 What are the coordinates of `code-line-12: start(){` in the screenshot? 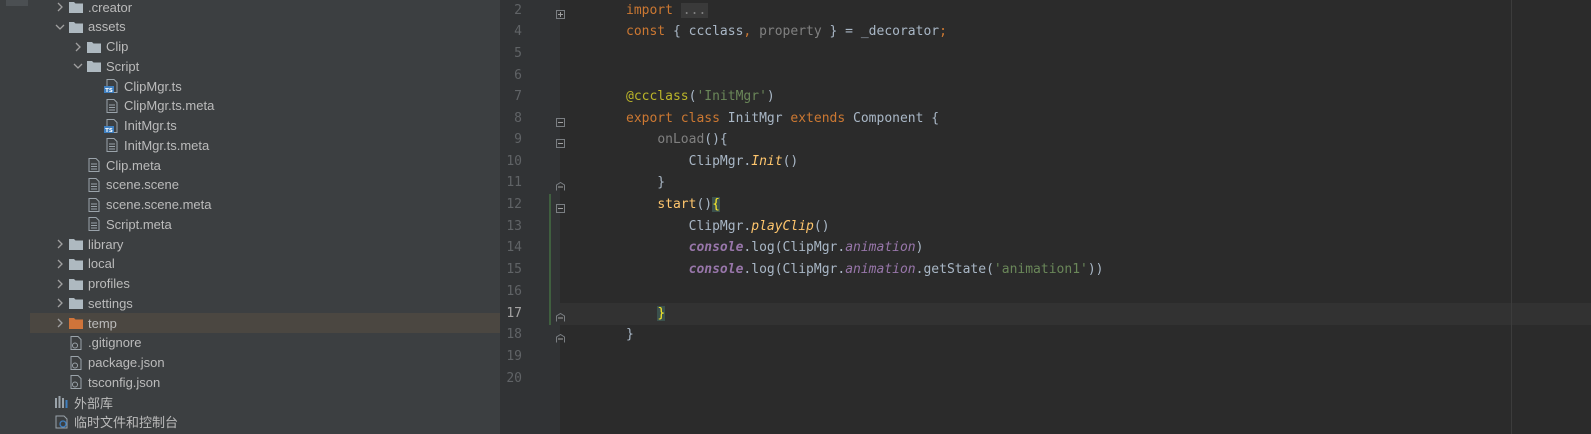 It's located at (688, 204).